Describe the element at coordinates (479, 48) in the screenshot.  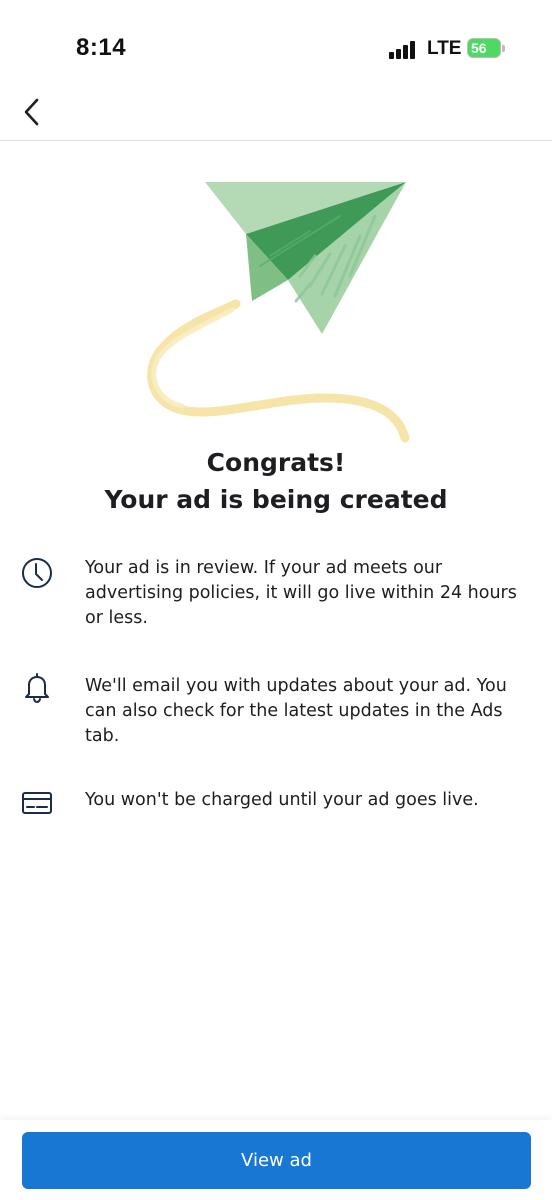
I see `battery-level: 56` at that location.